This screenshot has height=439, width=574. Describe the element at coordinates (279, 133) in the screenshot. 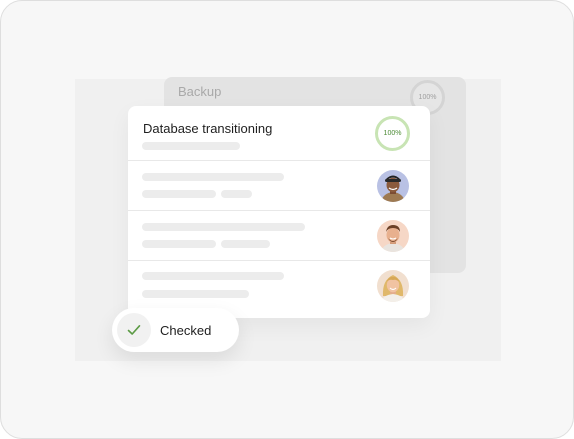

I see `card-header: Database transitioning 100%` at that location.